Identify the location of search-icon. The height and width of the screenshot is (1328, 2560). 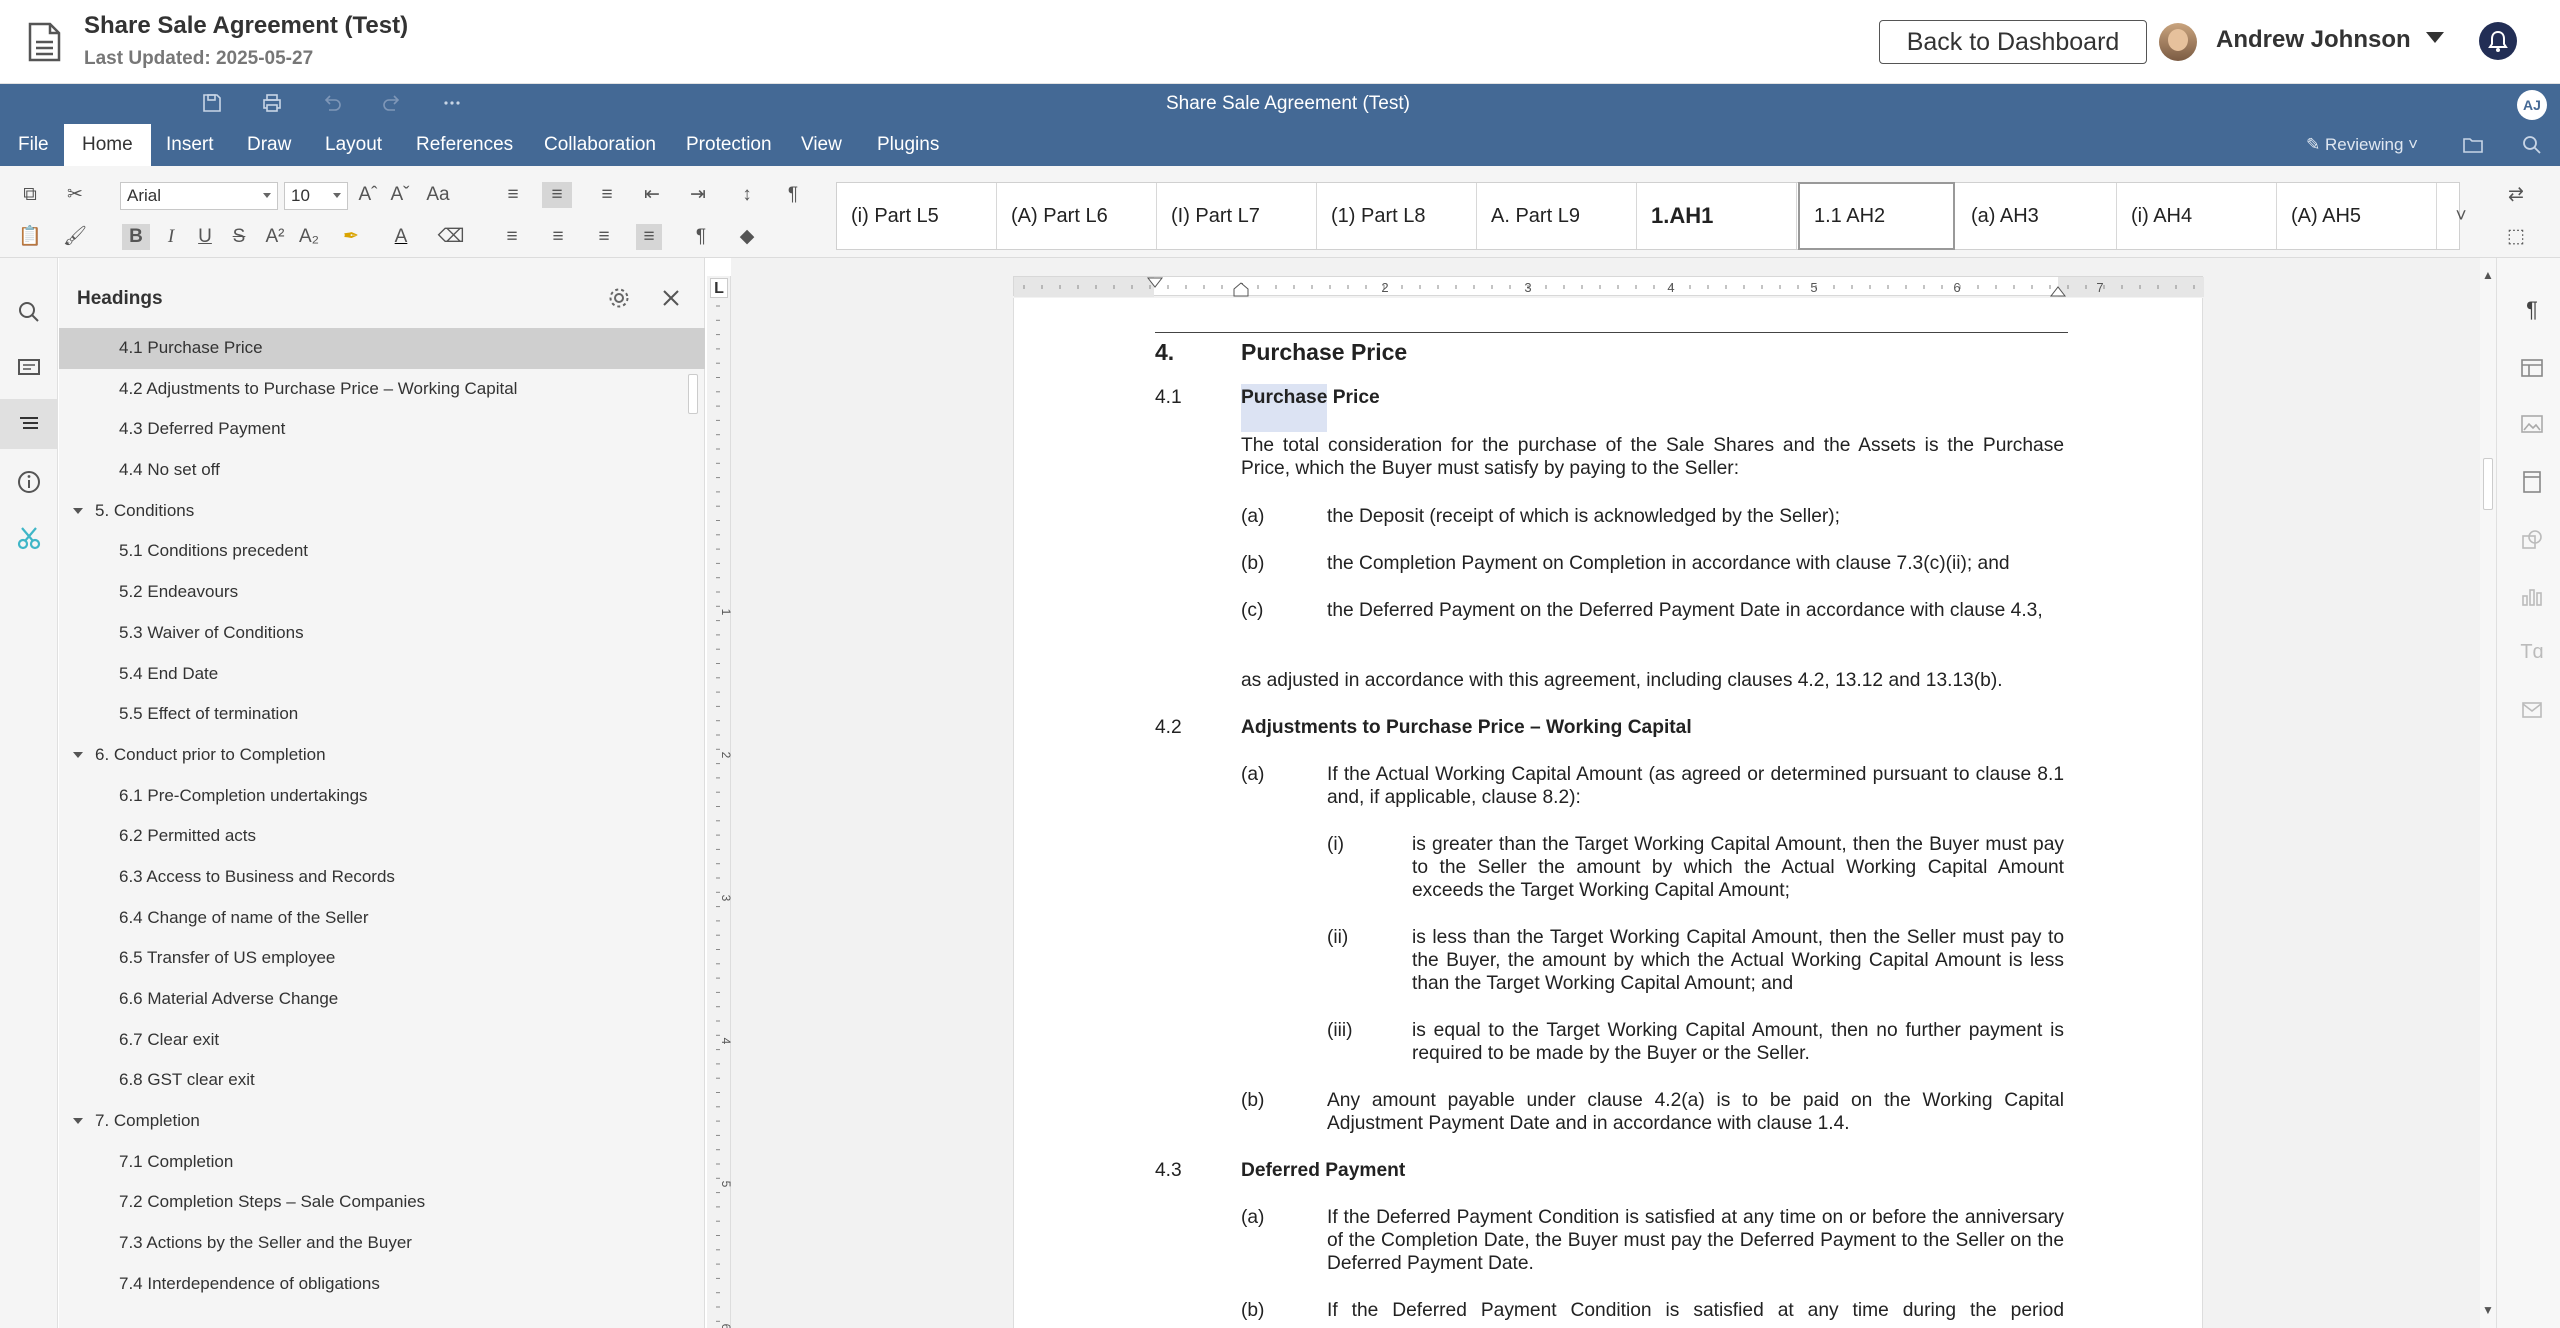
(2532, 145).